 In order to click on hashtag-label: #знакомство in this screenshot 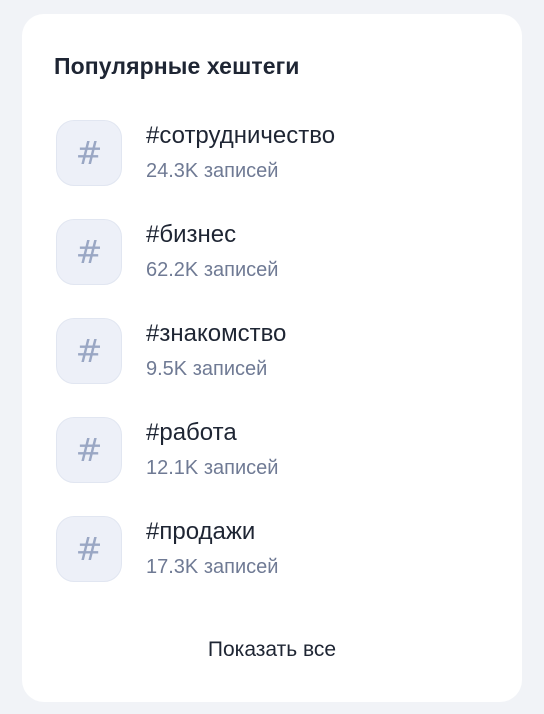, I will do `click(216, 333)`.